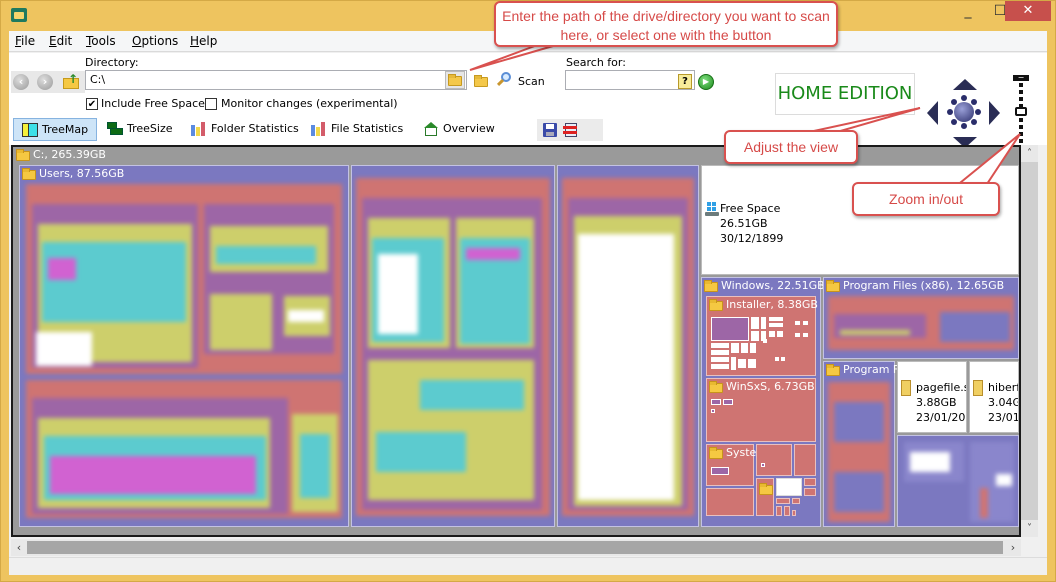 The image size is (1056, 582). I want to click on scan-button: Scan, so click(531, 81).